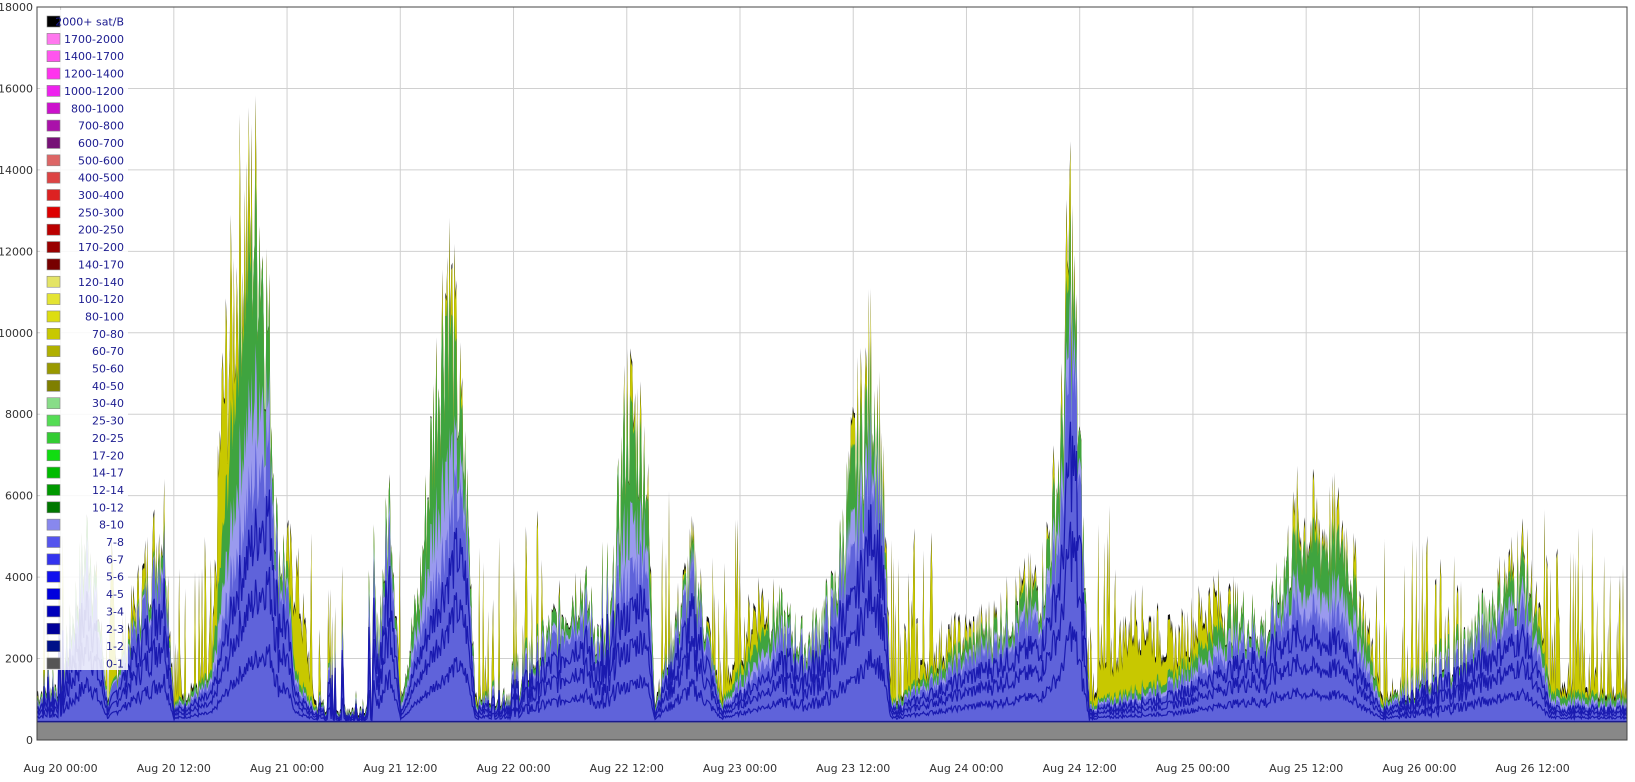  What do you see at coordinates (94, 39) in the screenshot?
I see `legend-label: 1700-2000` at bounding box center [94, 39].